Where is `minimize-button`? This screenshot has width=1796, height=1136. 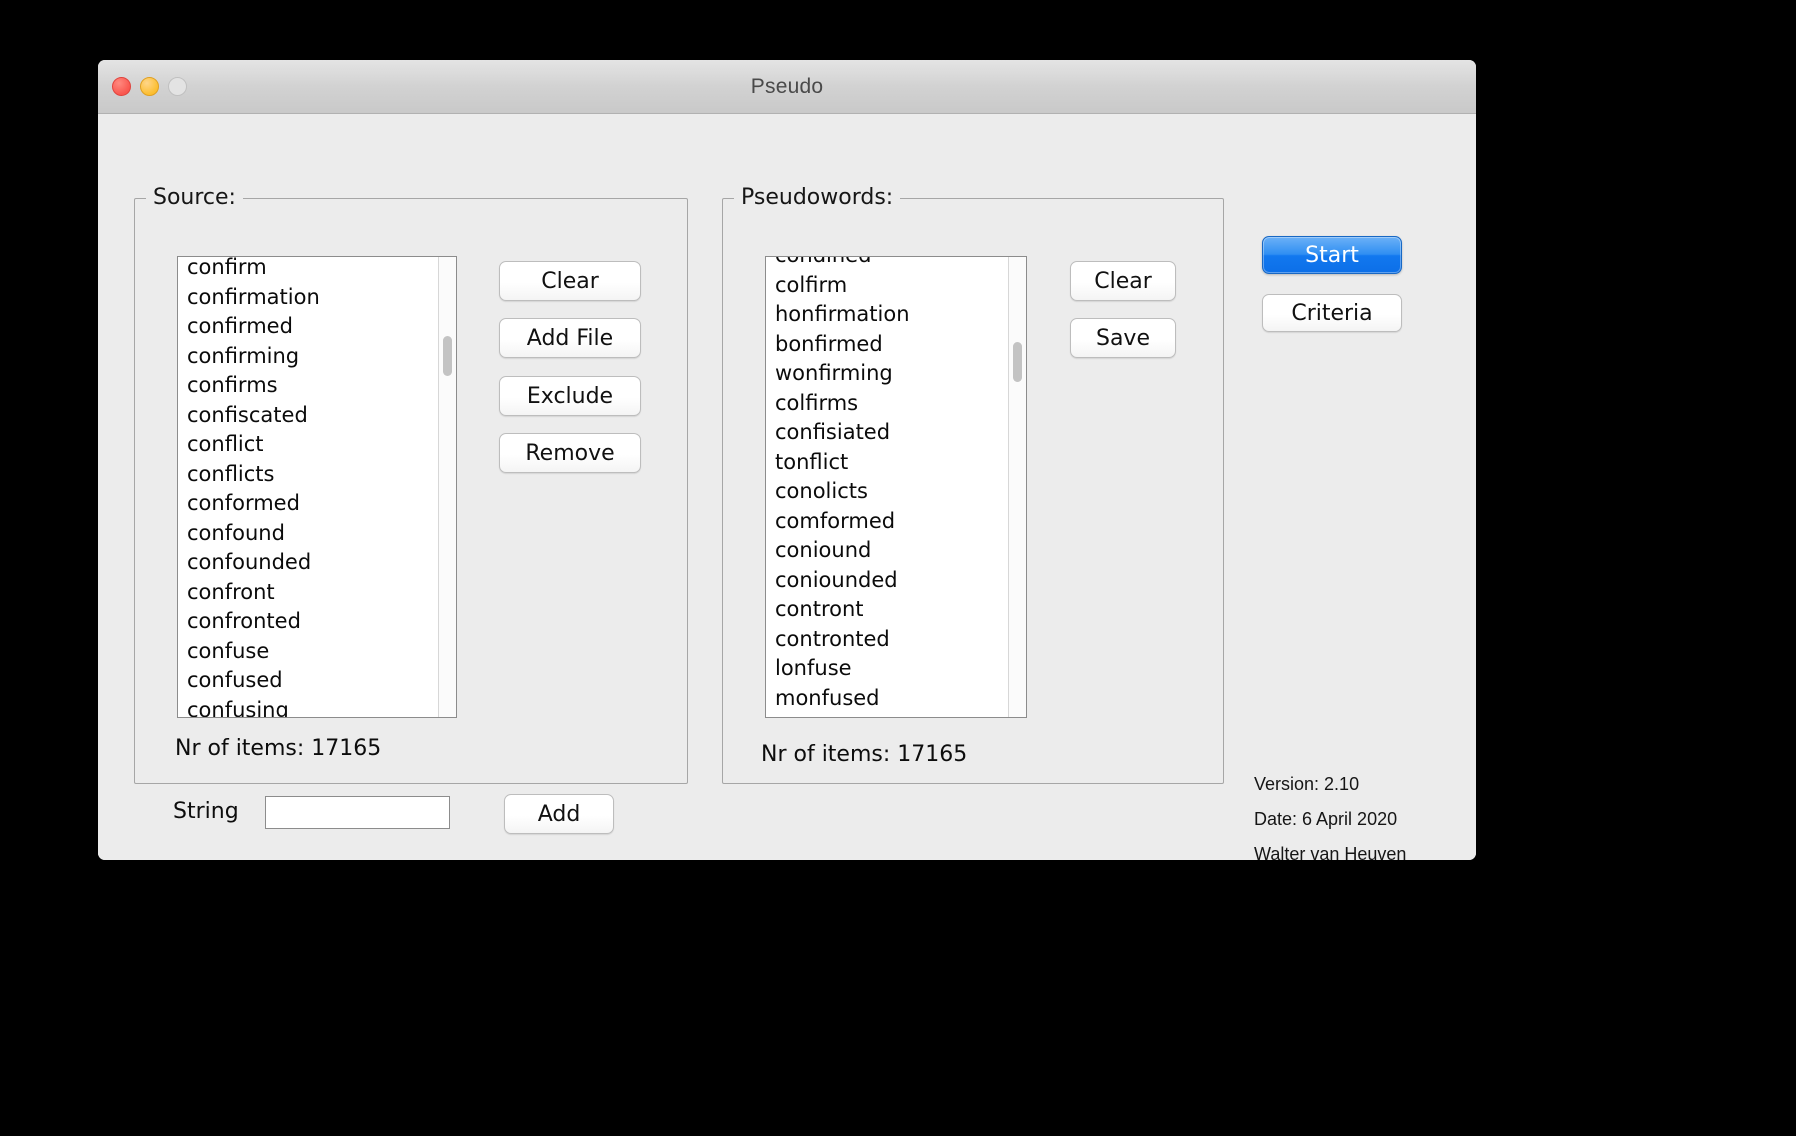
minimize-button is located at coordinates (149, 86).